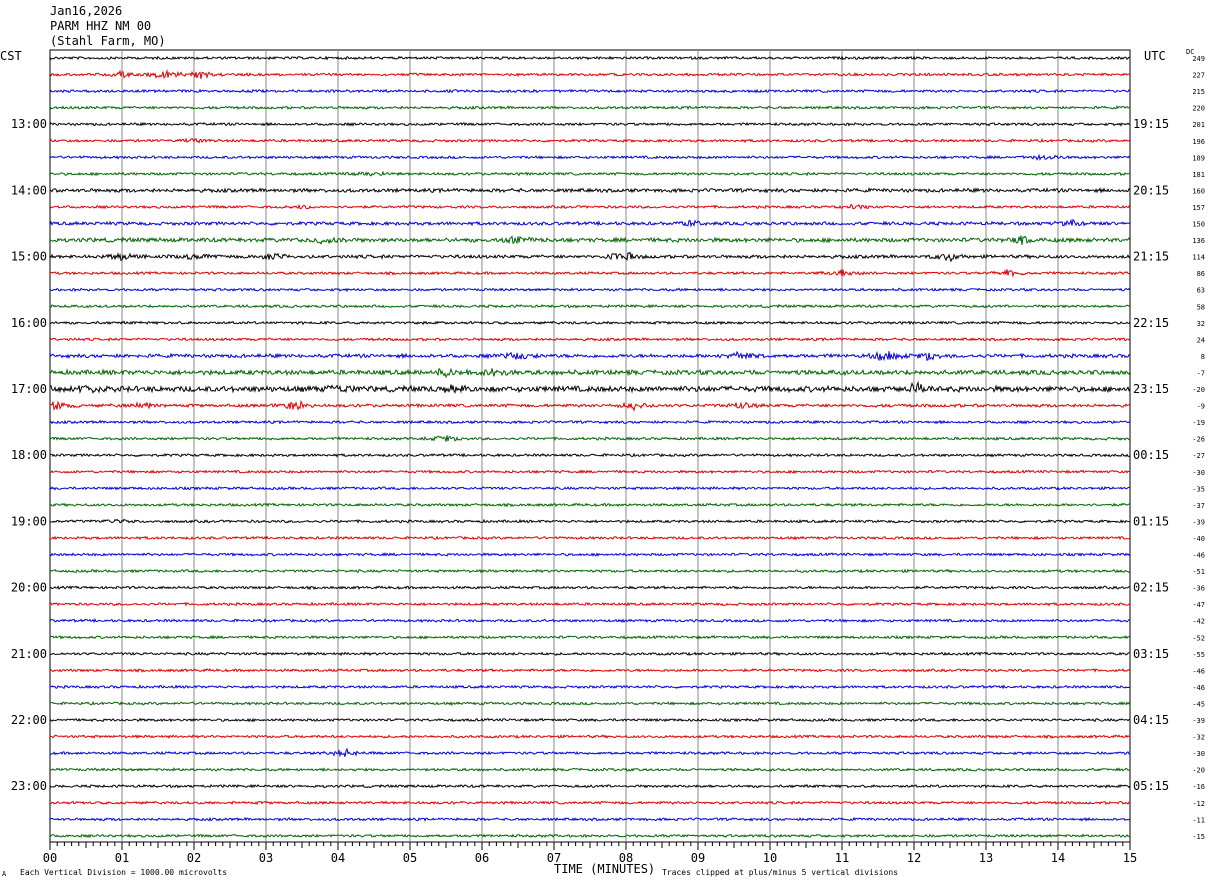 Image resolution: width=1210 pixels, height=886 pixels. What do you see at coordinates (1151, 257) in the screenshot?
I see `utc-hour-label: 21:15` at bounding box center [1151, 257].